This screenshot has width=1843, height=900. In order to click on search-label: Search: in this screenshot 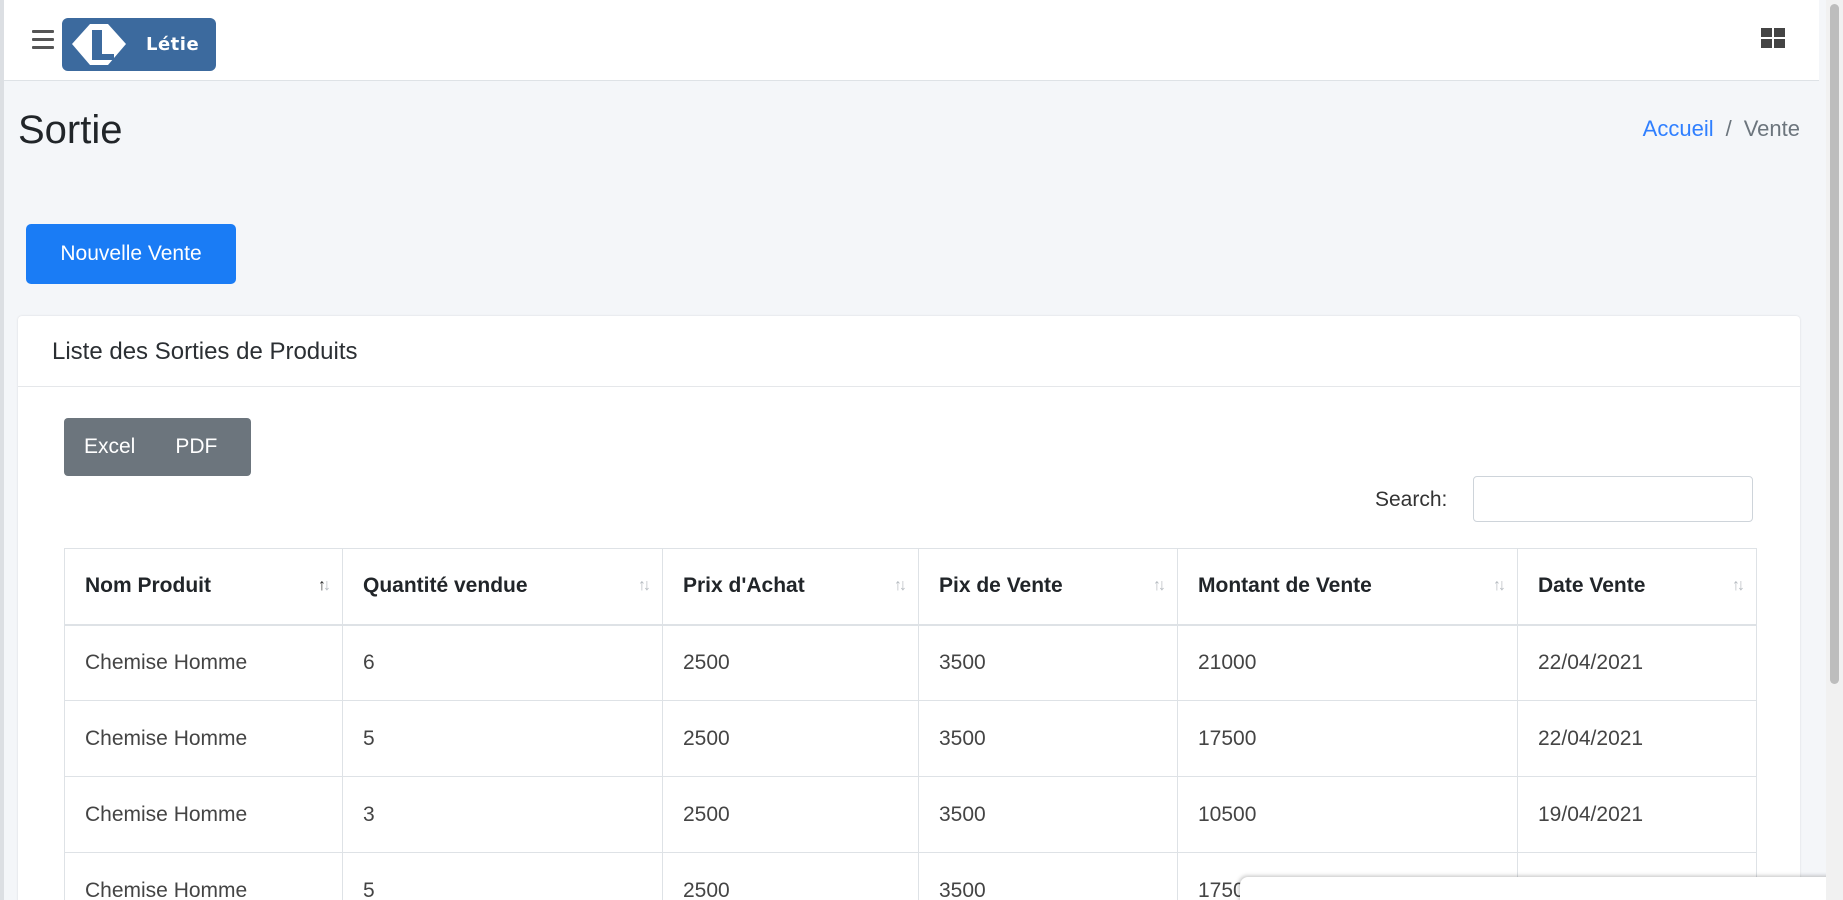, I will do `click(1411, 499)`.